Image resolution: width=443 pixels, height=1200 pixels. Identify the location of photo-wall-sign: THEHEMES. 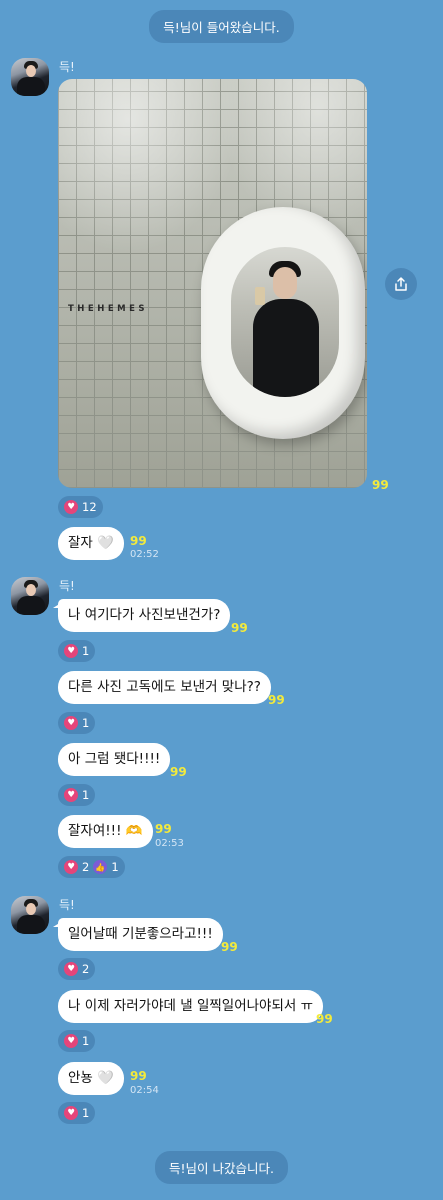
(108, 309).